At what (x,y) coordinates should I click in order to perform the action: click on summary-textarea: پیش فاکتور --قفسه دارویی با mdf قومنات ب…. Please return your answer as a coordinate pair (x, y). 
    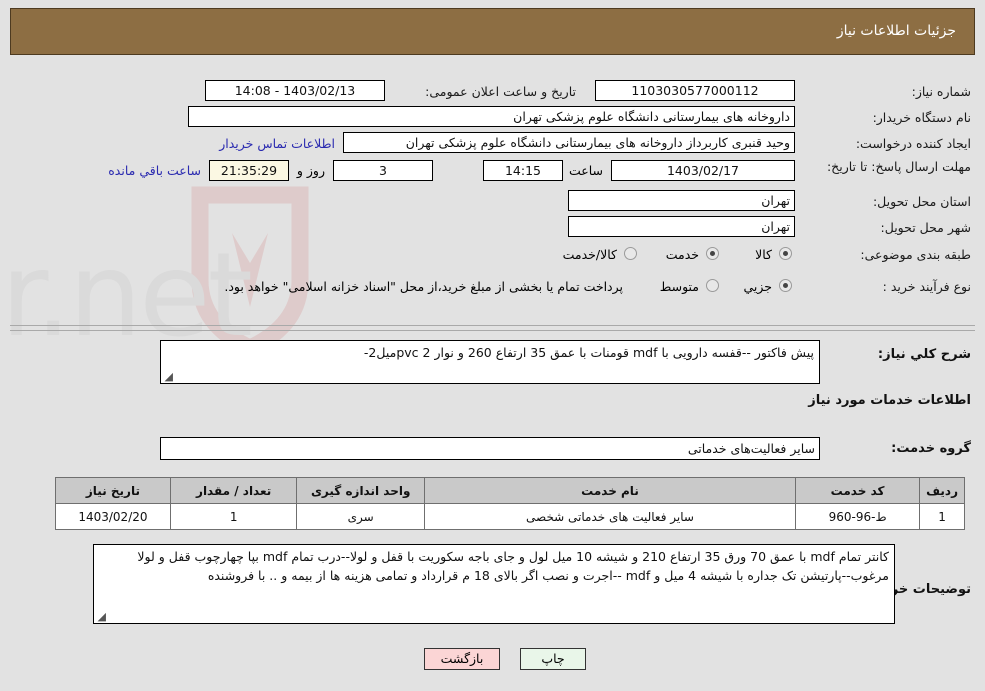
    Looking at the image, I should click on (490, 362).